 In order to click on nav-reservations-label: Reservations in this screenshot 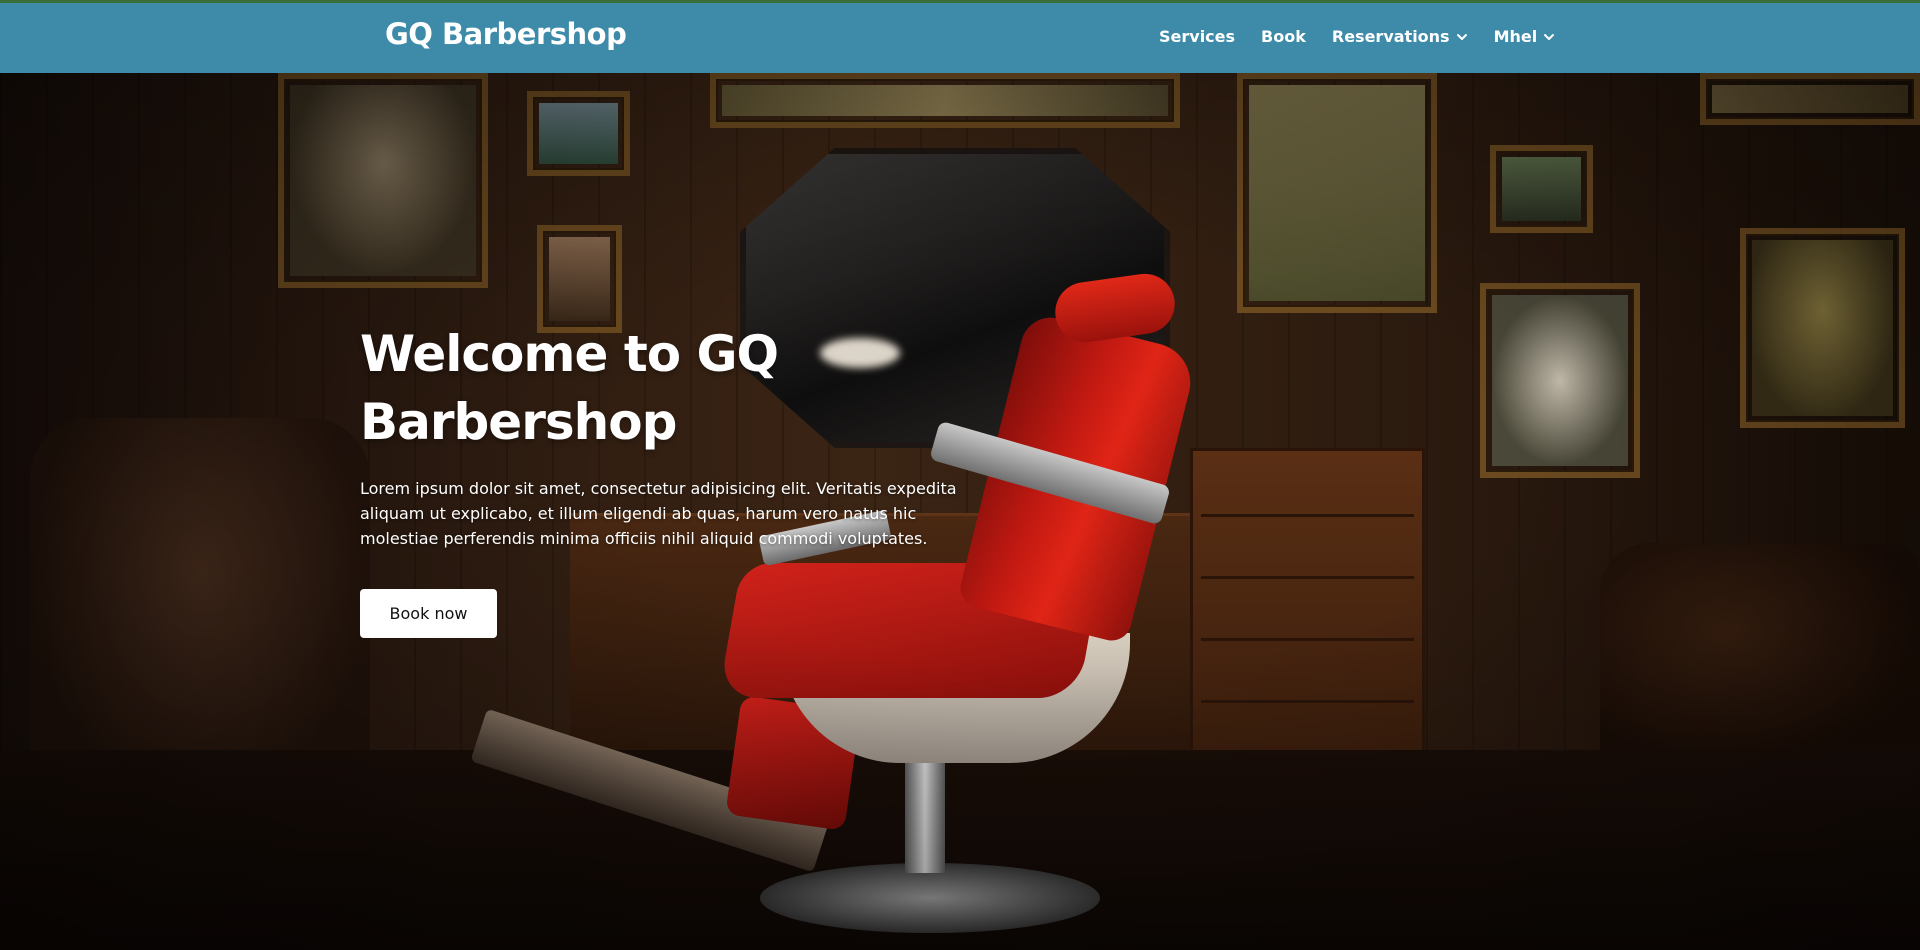, I will do `click(1390, 36)`.